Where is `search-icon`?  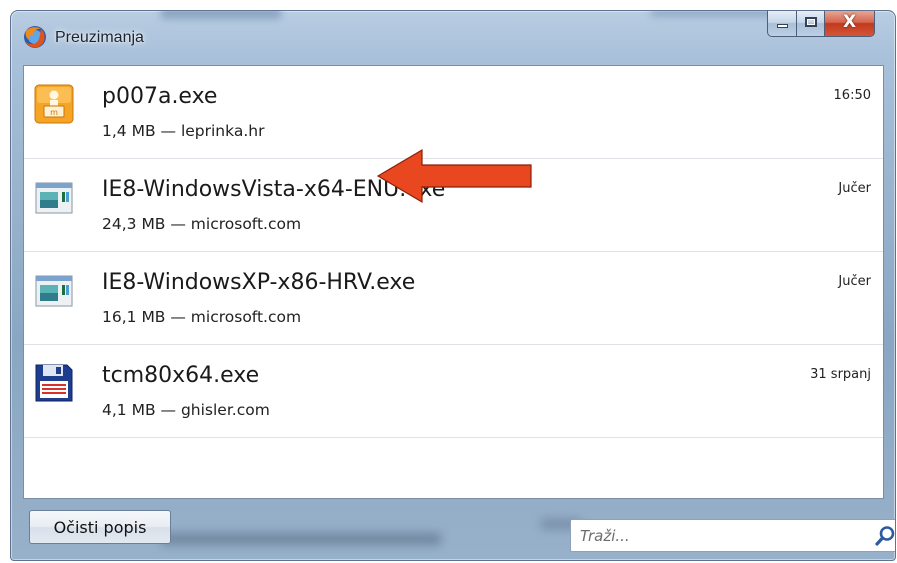
search-icon is located at coordinates (885, 536).